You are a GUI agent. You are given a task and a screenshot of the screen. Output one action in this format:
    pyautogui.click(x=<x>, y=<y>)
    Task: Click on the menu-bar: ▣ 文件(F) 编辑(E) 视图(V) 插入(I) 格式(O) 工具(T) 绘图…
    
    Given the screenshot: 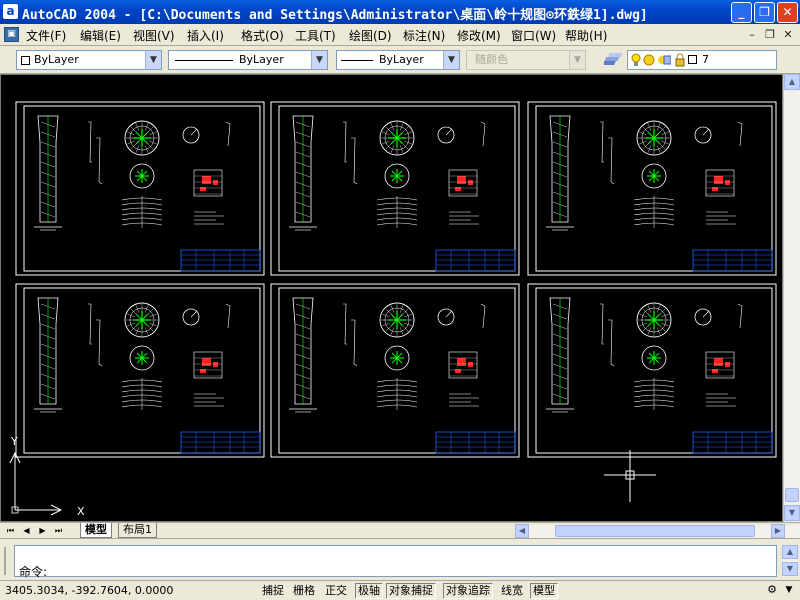 What is the action you would take?
    pyautogui.click(x=400, y=35)
    